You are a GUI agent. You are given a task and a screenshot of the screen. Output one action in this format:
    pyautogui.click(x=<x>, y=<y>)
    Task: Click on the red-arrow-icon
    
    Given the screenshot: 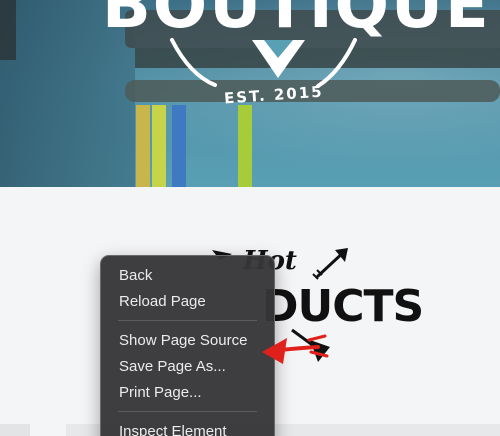 What is the action you would take?
    pyautogui.click(x=295, y=349)
    